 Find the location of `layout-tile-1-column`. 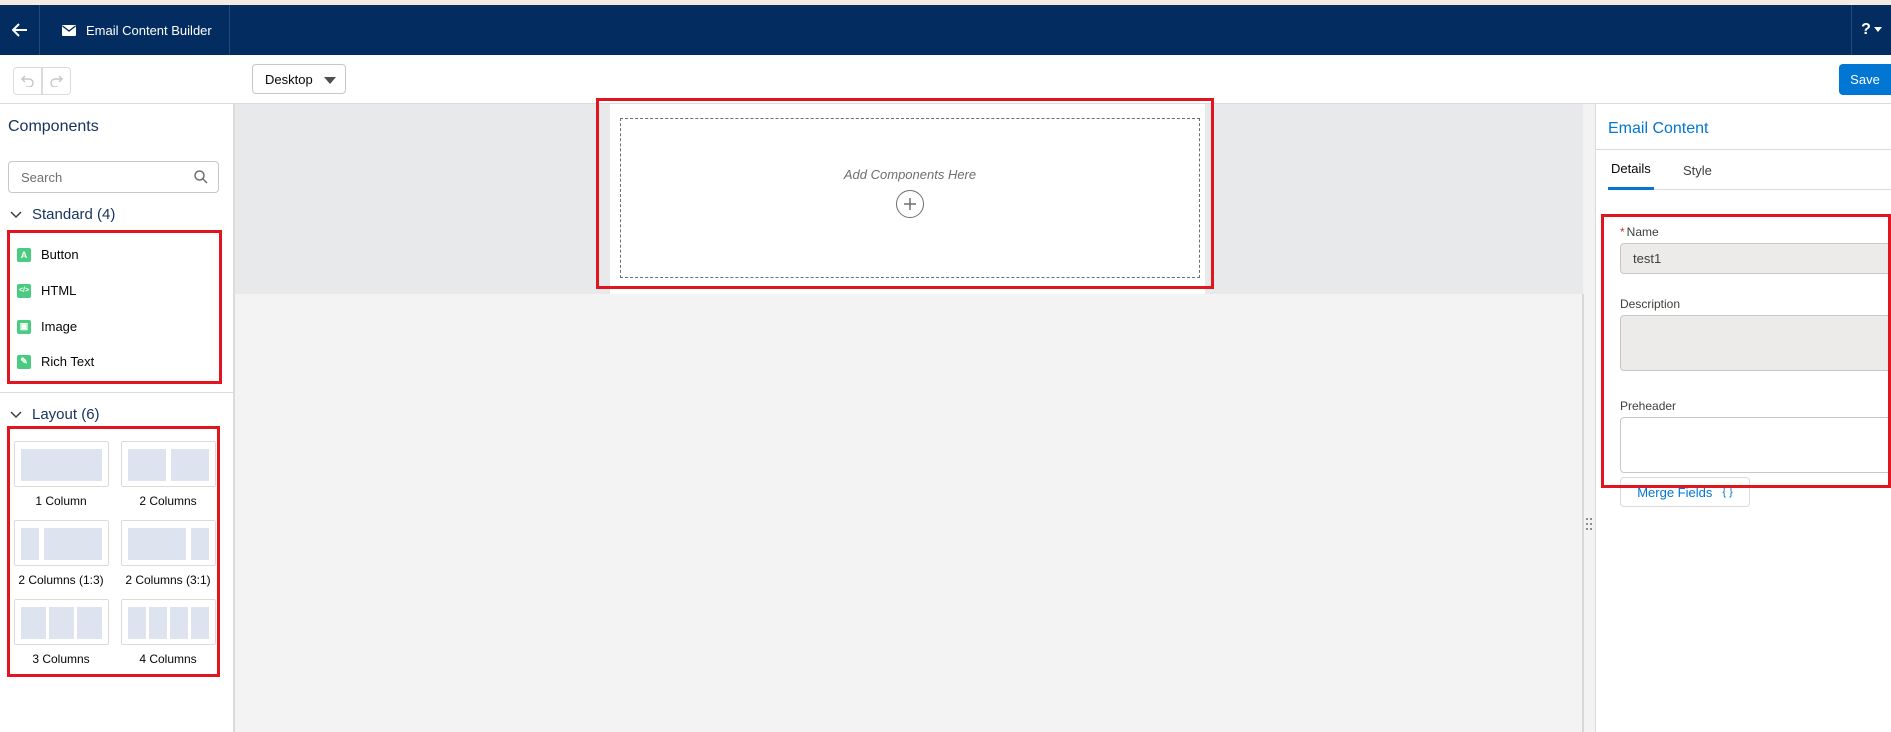

layout-tile-1-column is located at coordinates (61, 464).